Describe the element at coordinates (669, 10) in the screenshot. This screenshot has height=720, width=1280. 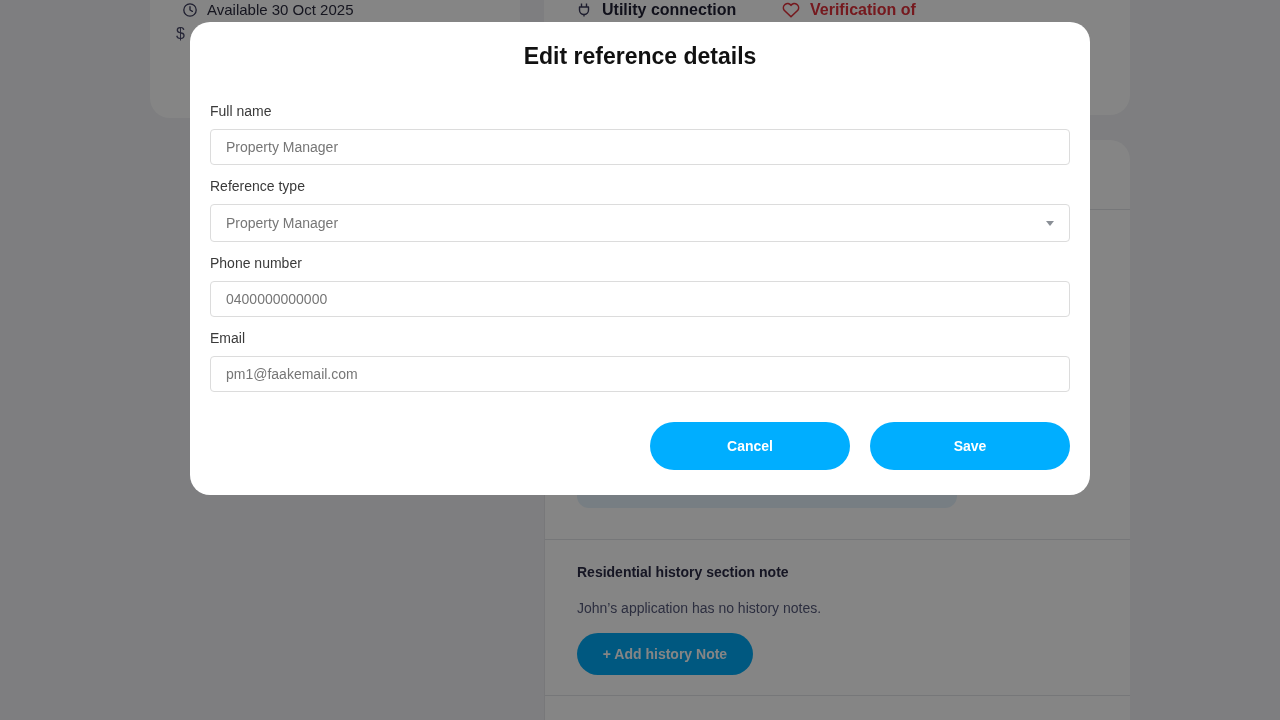
I see `utility-label: Utility connection` at that location.